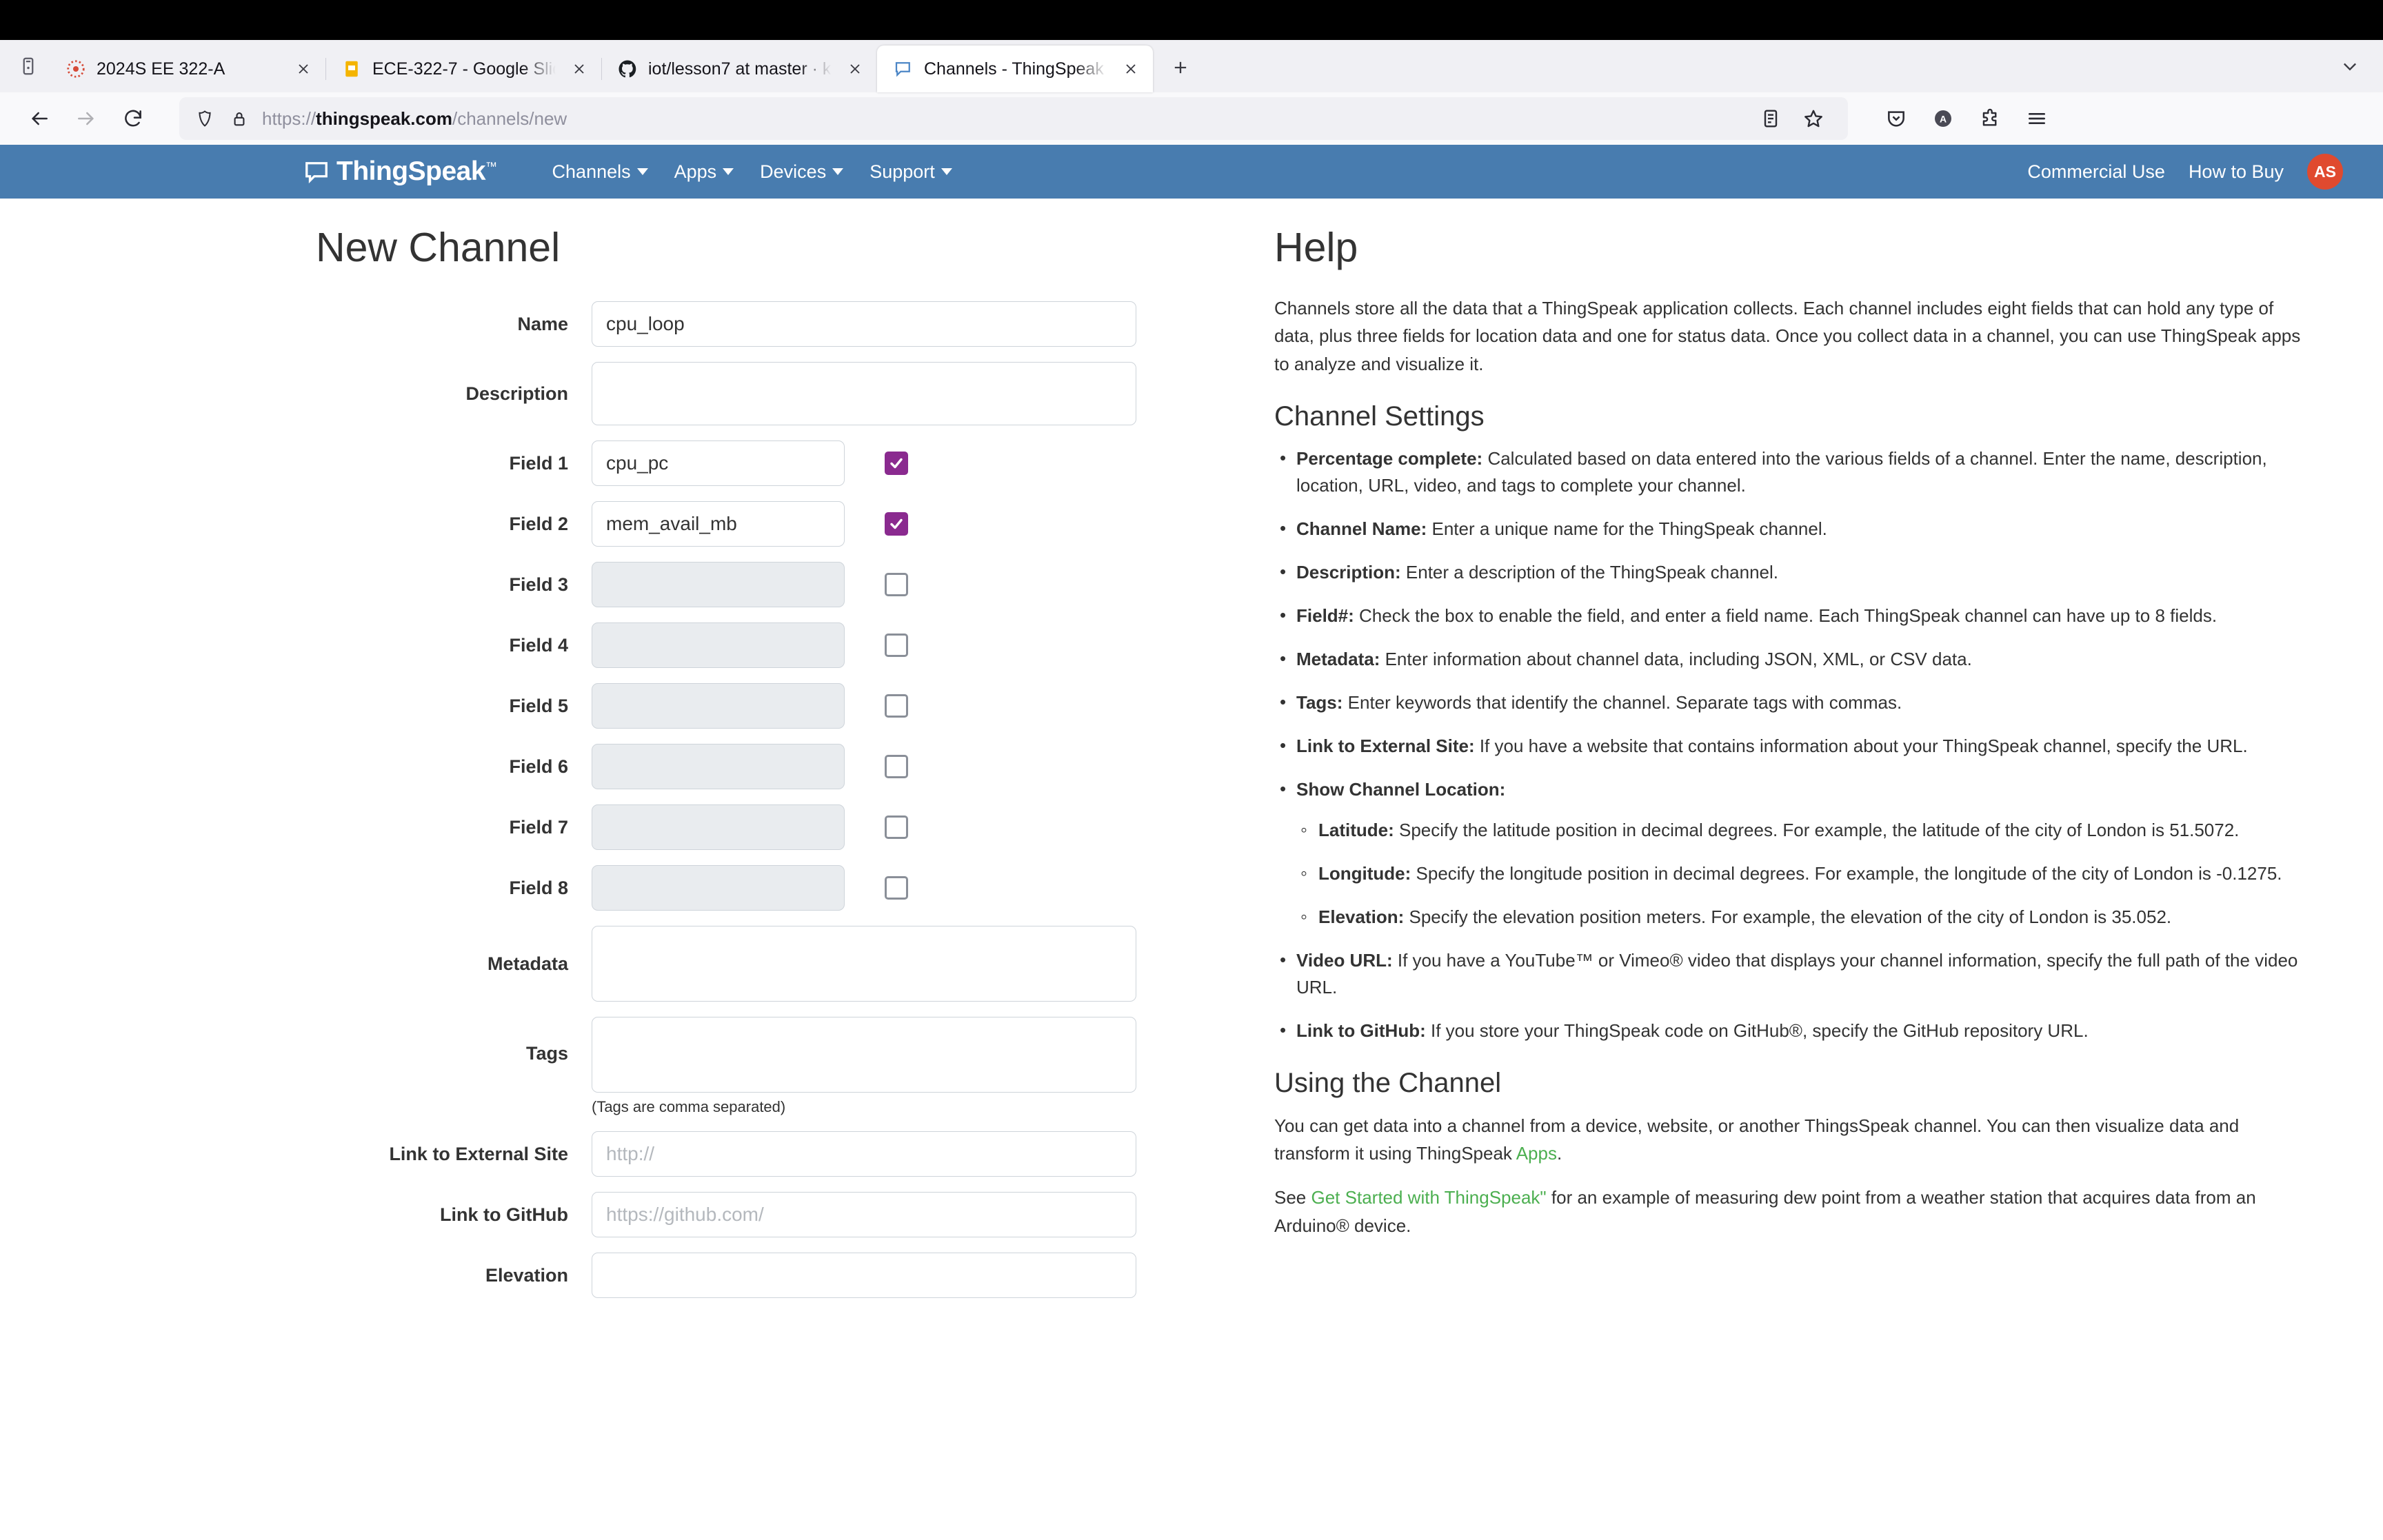 This screenshot has width=2383, height=1540. Describe the element at coordinates (1191, 20) in the screenshot. I see `window-titlebar` at that location.